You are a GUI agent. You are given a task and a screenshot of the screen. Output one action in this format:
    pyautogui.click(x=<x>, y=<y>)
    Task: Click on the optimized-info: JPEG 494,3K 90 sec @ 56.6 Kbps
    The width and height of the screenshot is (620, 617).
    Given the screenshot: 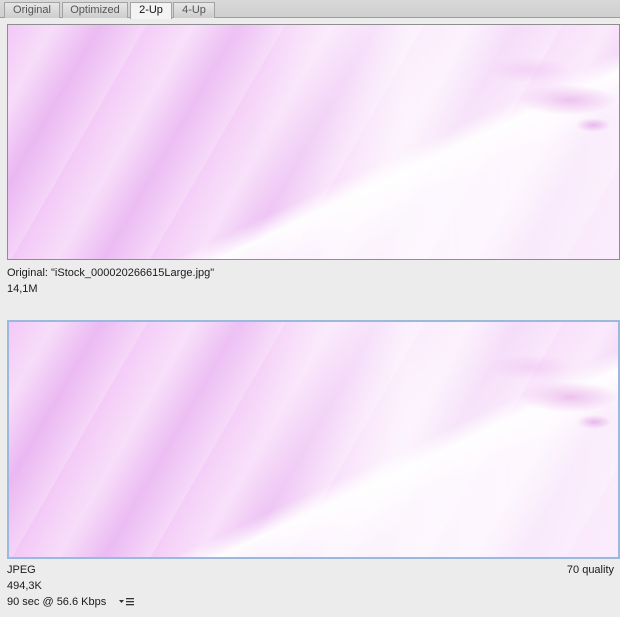 What is the action you would take?
    pyautogui.click(x=313, y=586)
    